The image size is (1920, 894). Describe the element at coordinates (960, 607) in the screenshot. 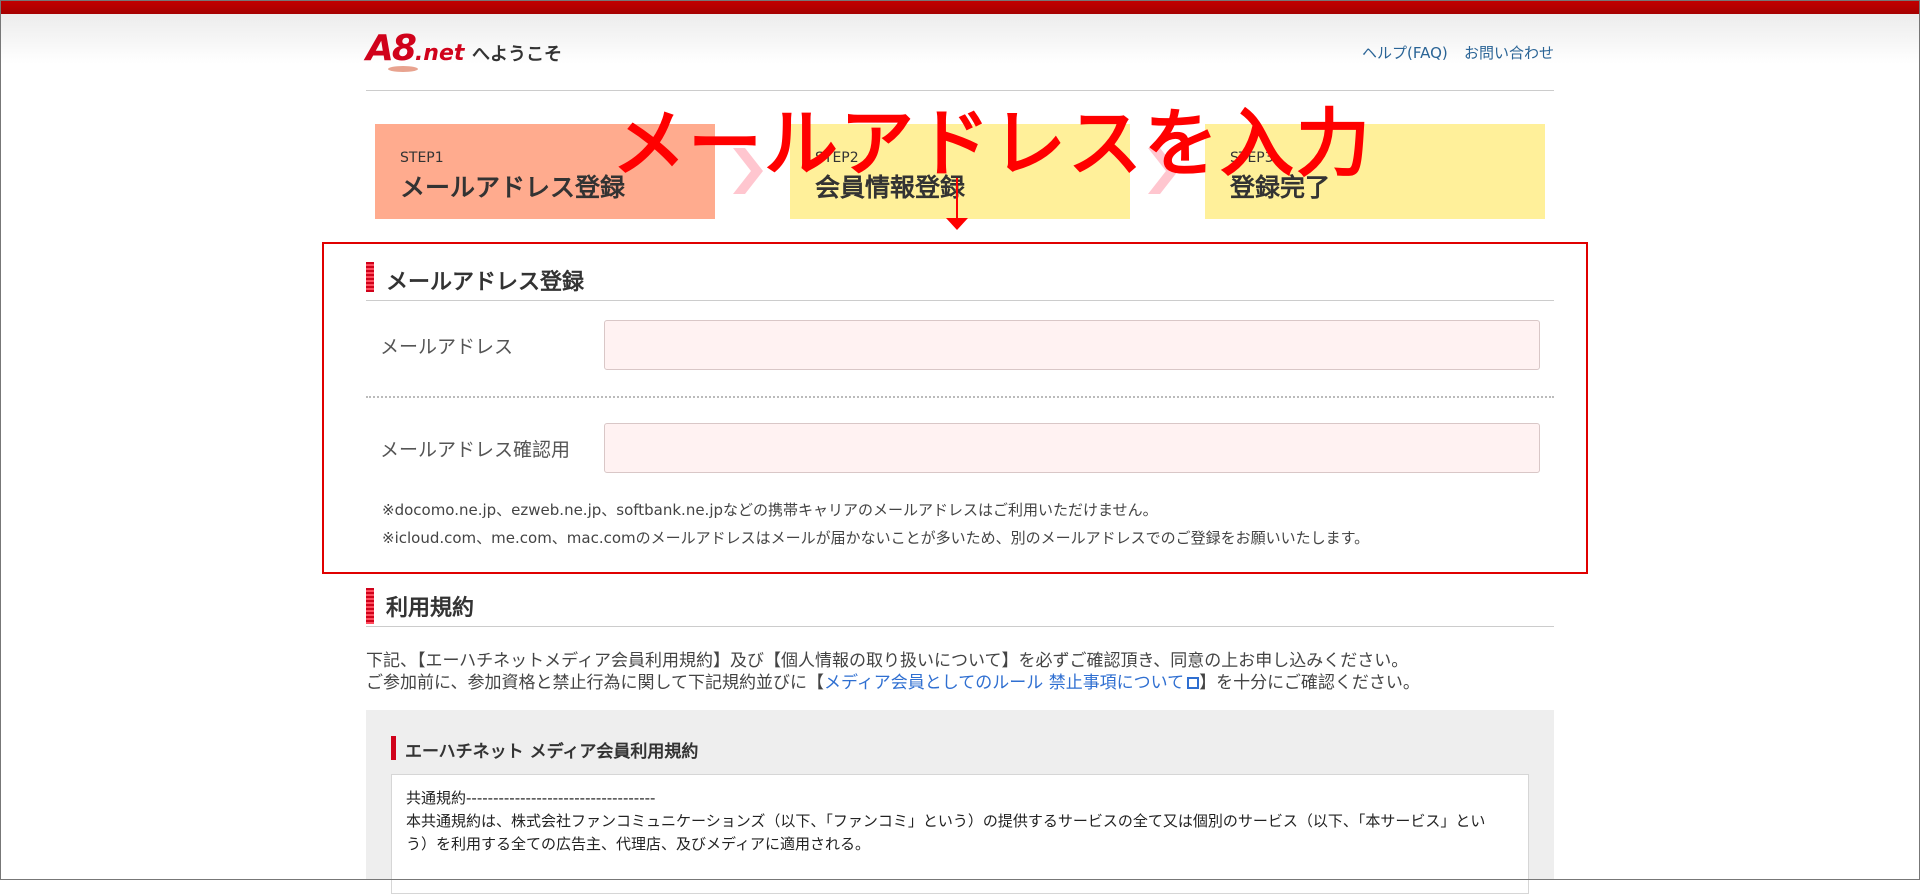

I see `terms-section-header: 利用規約` at that location.